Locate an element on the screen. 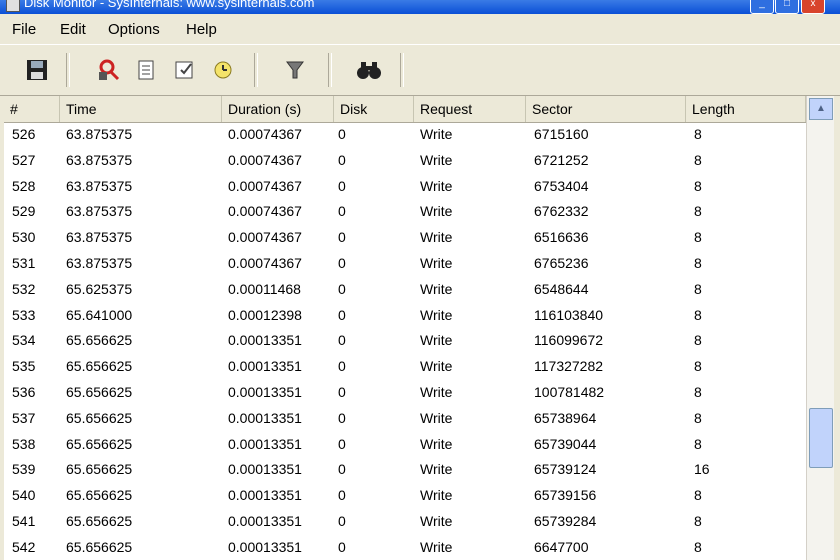 The width and height of the screenshot is (840, 560). clear-display-icon is located at coordinates (147, 70).